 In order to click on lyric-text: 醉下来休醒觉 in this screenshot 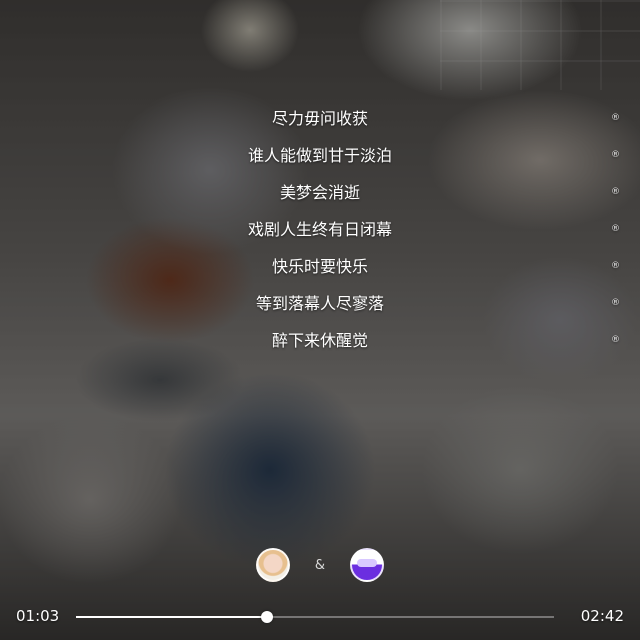, I will do `click(319, 340)`.